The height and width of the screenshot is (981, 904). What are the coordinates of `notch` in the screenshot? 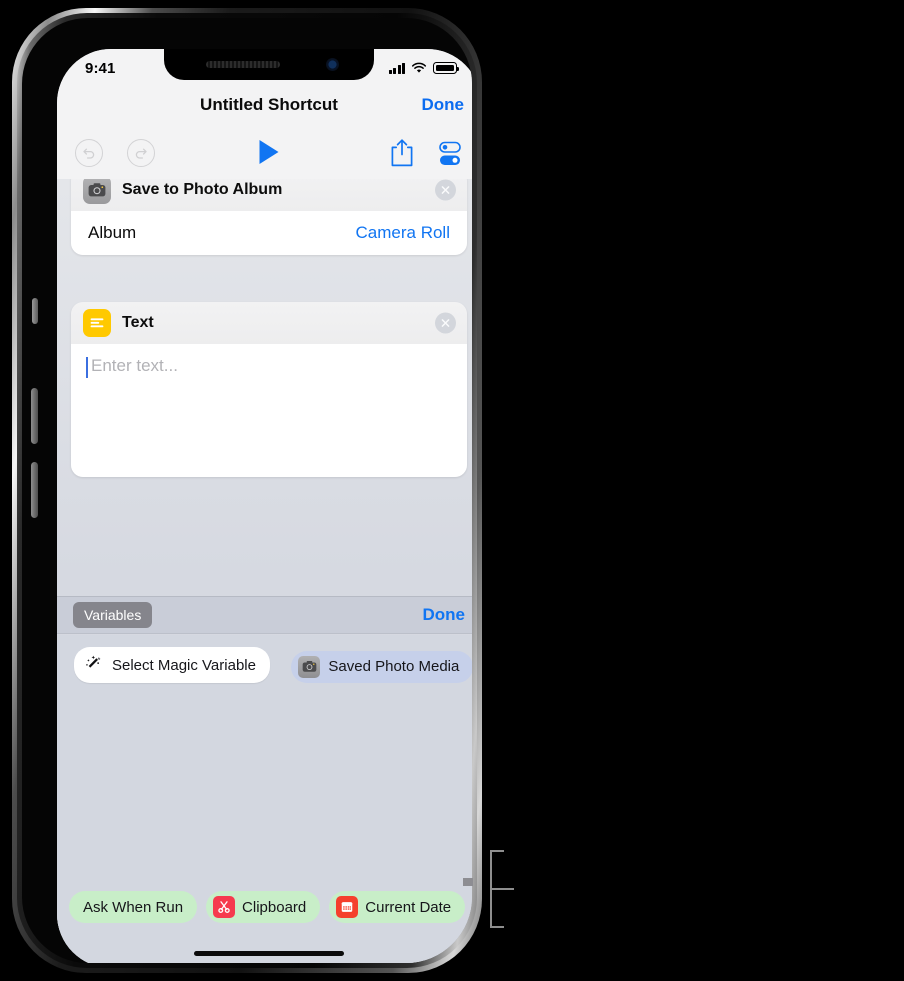 It's located at (269, 64).